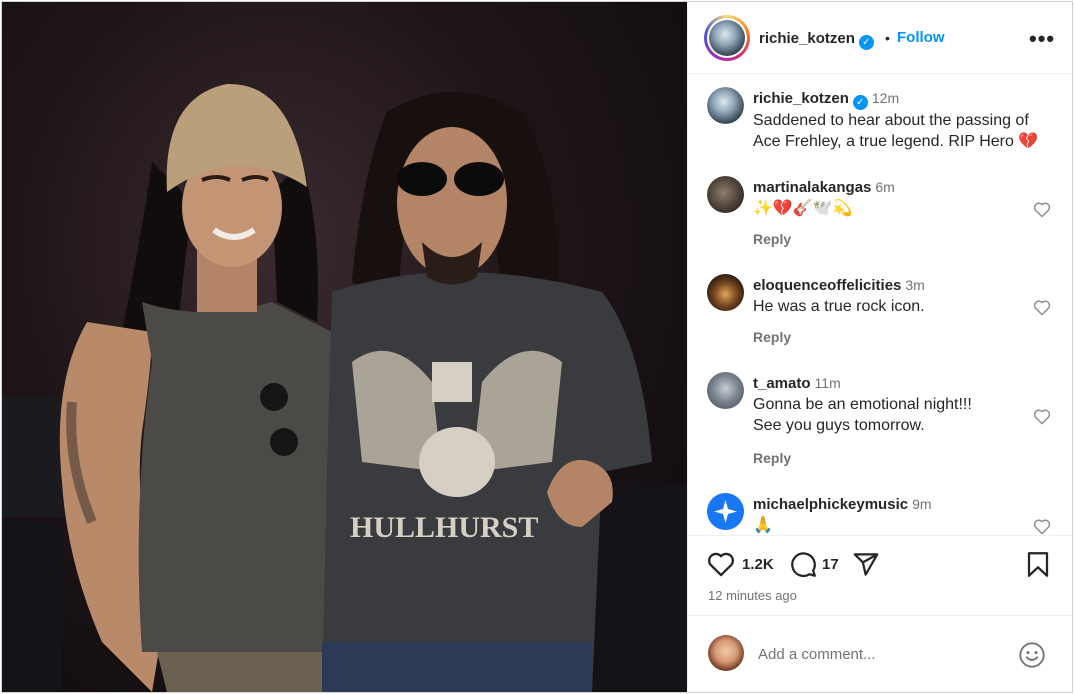 This screenshot has width=1074, height=694. I want to click on author-name-row: richie_kotzen ✓, so click(816, 40).